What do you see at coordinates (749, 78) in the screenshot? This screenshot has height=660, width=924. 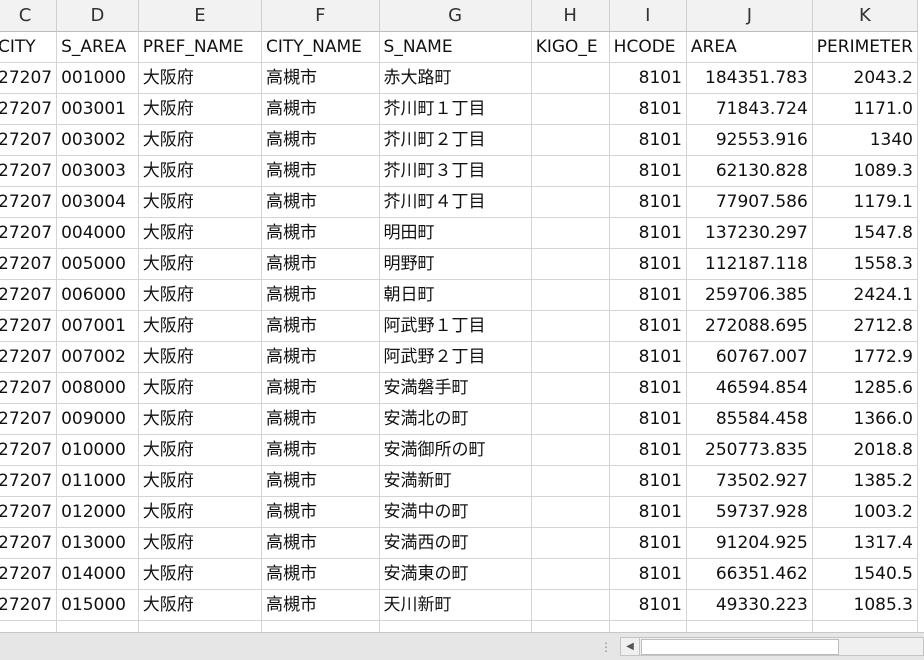 I see `cell: 184351.783` at bounding box center [749, 78].